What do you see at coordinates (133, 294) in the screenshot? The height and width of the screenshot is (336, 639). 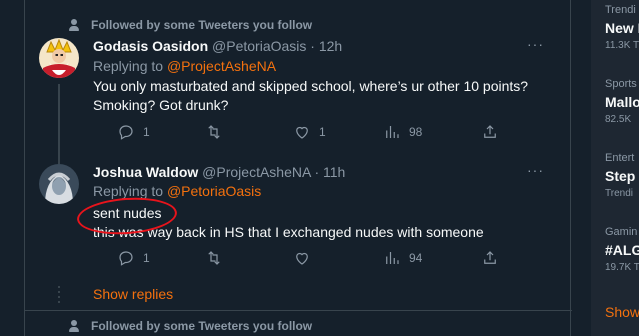 I see `show-replies-link: Show replies` at bounding box center [133, 294].